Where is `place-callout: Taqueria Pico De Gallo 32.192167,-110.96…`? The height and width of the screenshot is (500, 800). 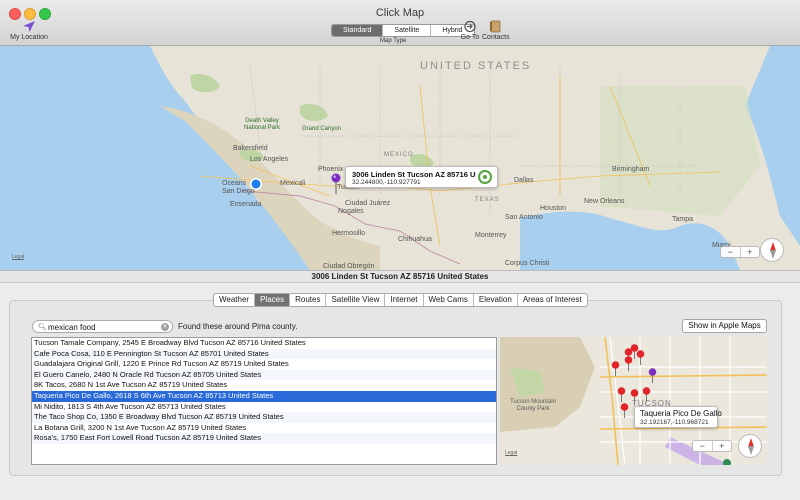
place-callout: Taqueria Pico De Gallo 32.192167,-110.96… is located at coordinates (678, 417).